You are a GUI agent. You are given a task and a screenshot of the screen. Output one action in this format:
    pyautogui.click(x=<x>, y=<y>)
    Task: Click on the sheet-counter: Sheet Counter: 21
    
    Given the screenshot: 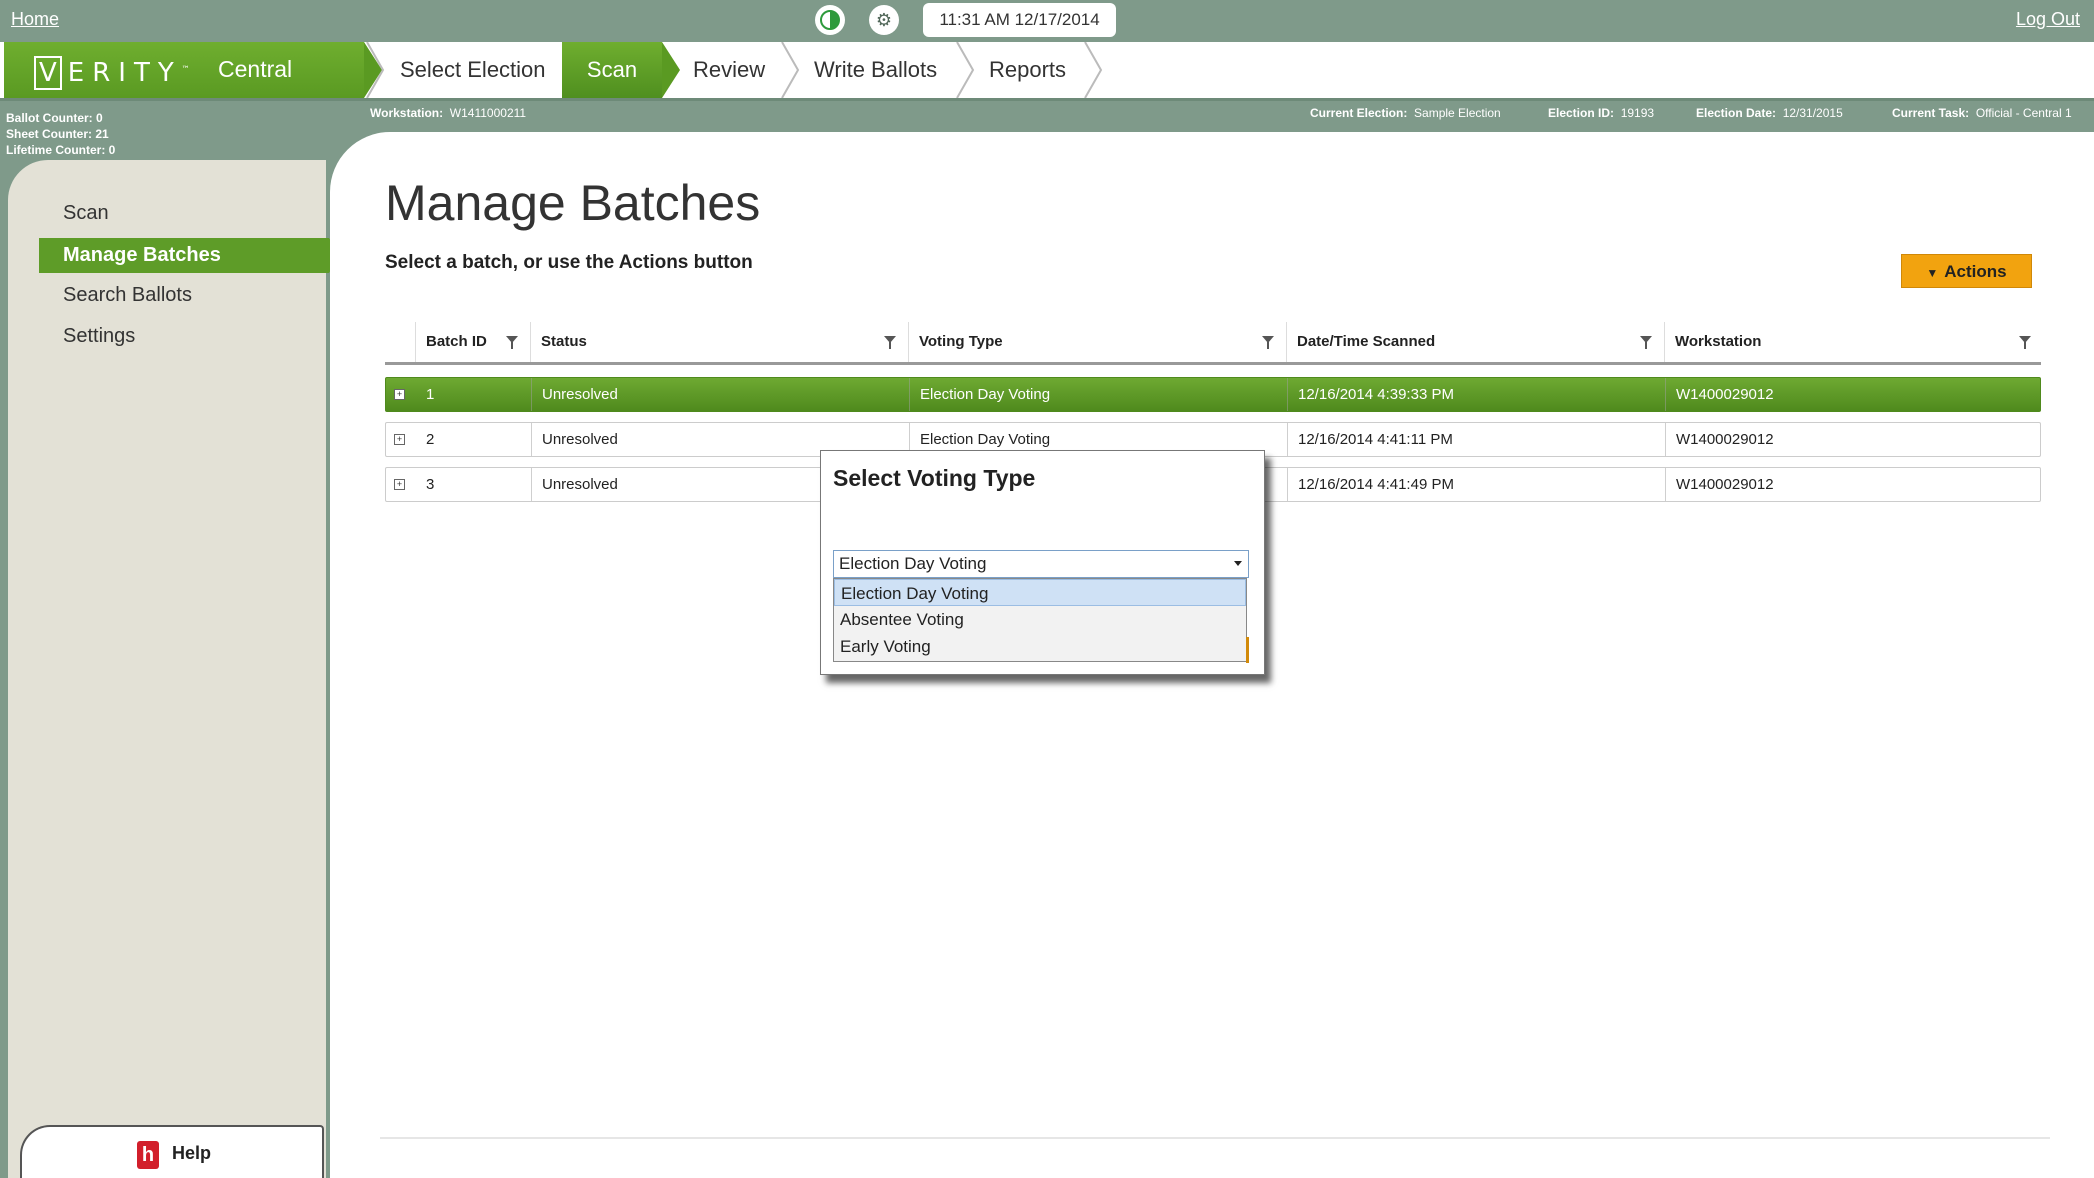 What is the action you would take?
    pyautogui.click(x=57, y=134)
    